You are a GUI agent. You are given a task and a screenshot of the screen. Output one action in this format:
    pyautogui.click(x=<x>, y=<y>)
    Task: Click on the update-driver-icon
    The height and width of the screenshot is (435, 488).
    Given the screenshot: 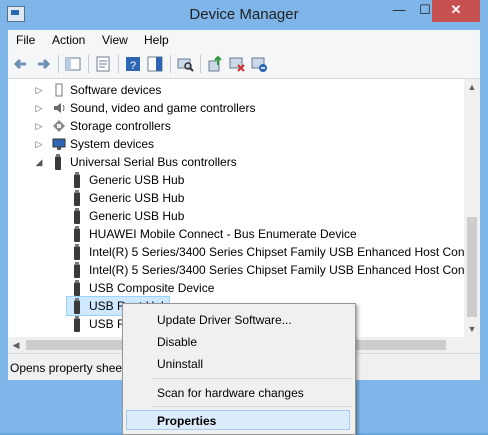 What is the action you would take?
    pyautogui.click(x=215, y=64)
    